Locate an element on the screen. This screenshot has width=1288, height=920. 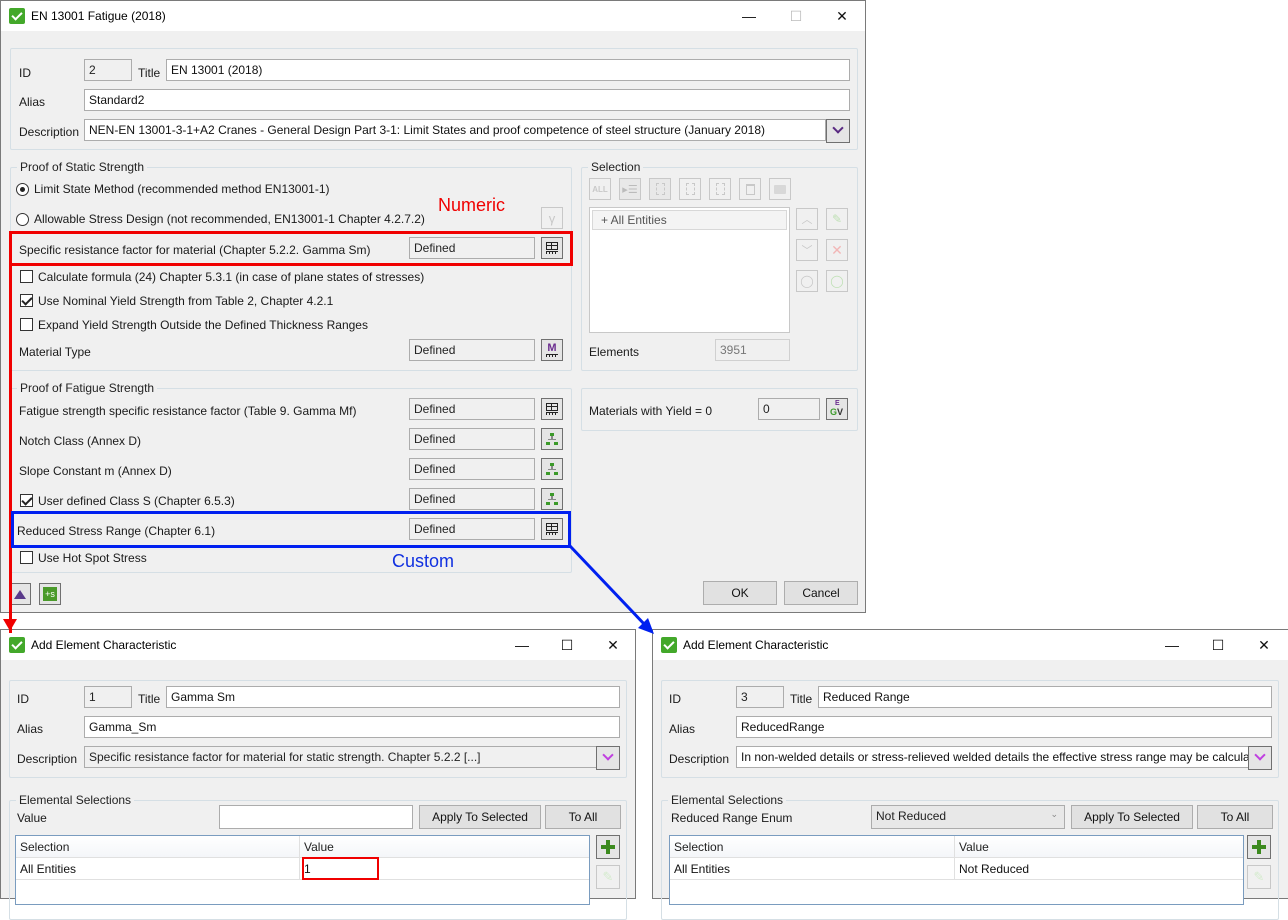
enum-label: Reduced Range Enum is located at coordinates (732, 818).